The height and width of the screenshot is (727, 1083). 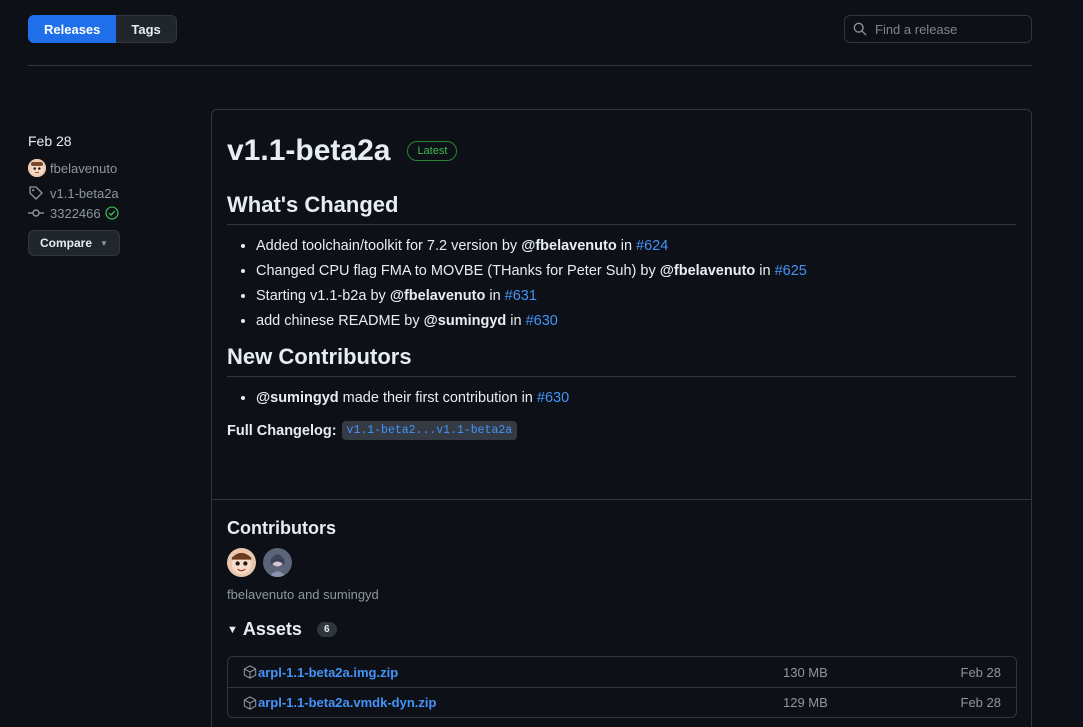 I want to click on contributor-avatars, so click(x=622, y=562).